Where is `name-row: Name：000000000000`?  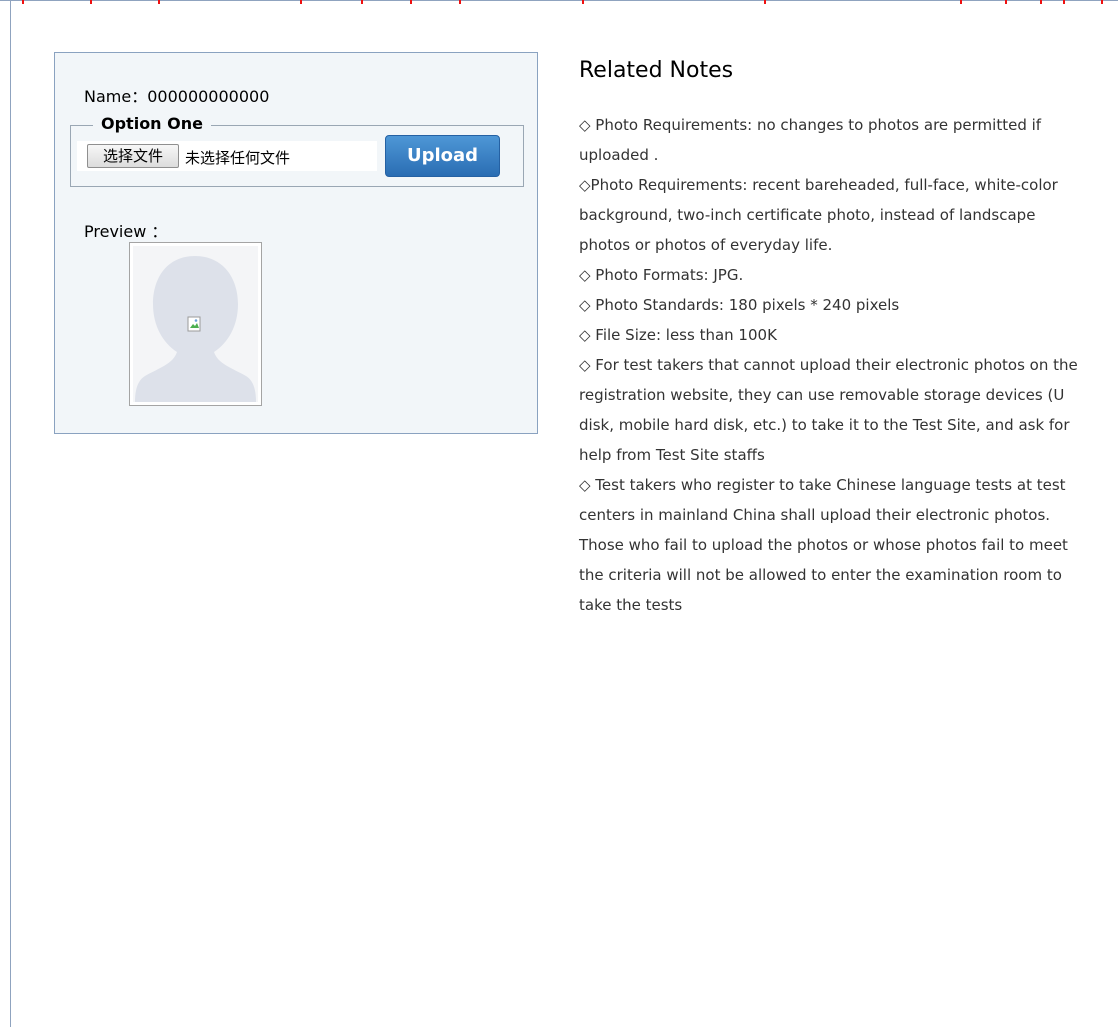 name-row: Name：000000000000 is located at coordinates (176, 95).